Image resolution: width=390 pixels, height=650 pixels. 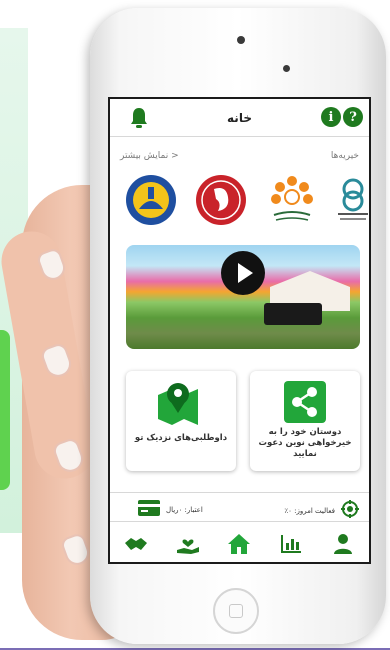 I want to click on activity-status: فعالیت امروز: ۰٪, so click(x=321, y=511).